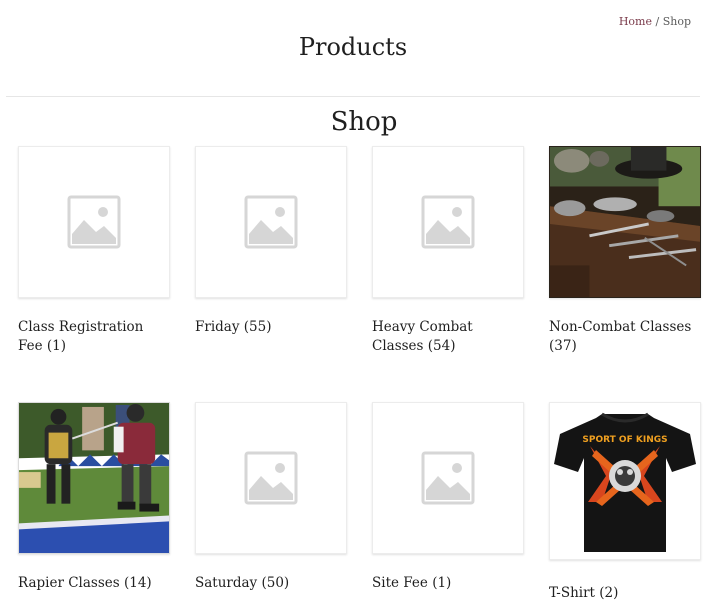  Describe the element at coordinates (257, 327) in the screenshot. I see `category-count: (55)` at that location.